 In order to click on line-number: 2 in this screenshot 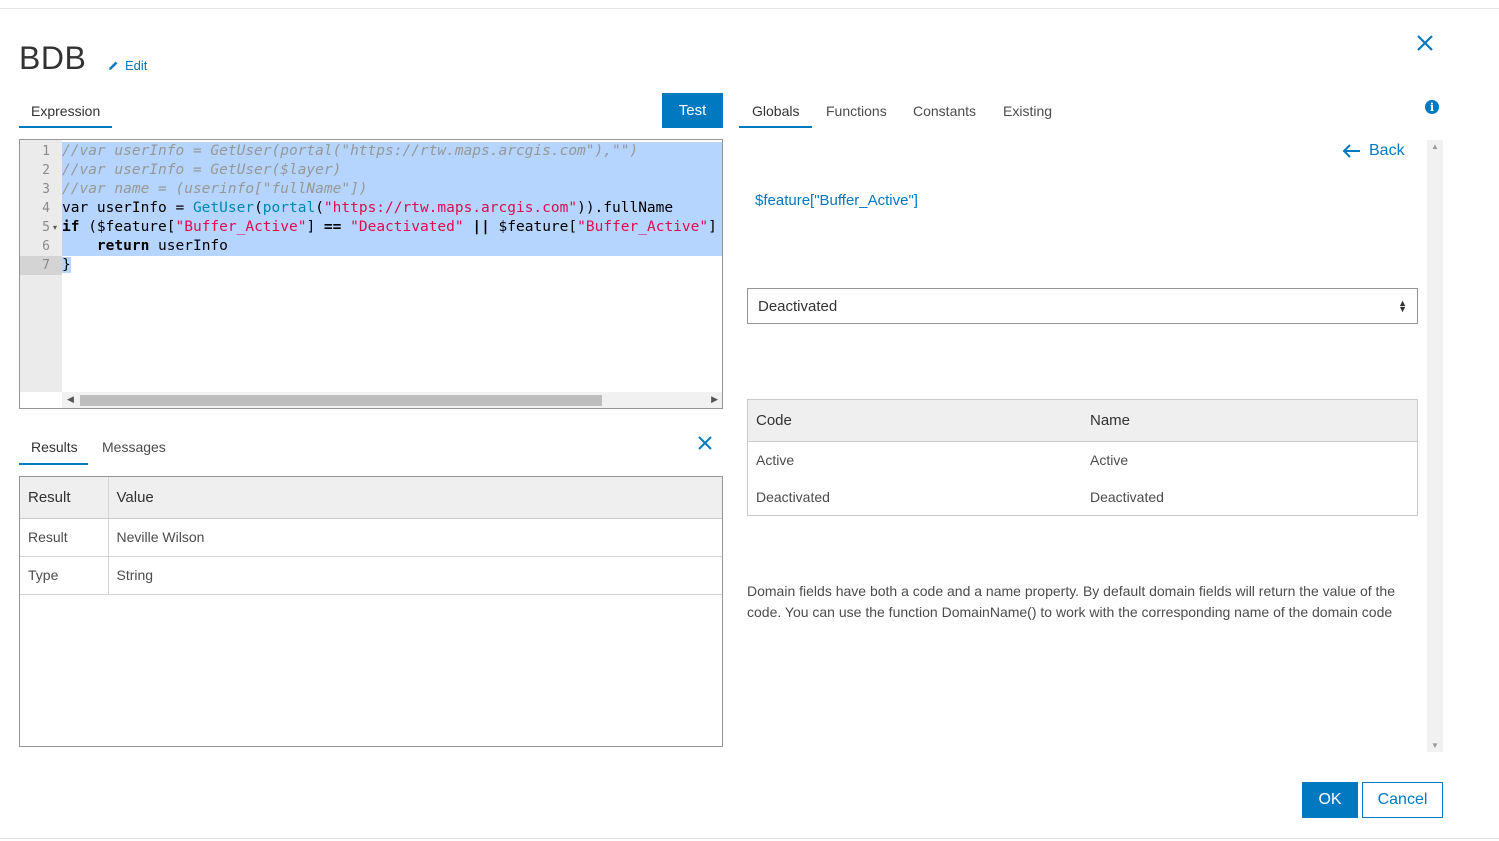, I will do `click(46, 170)`.